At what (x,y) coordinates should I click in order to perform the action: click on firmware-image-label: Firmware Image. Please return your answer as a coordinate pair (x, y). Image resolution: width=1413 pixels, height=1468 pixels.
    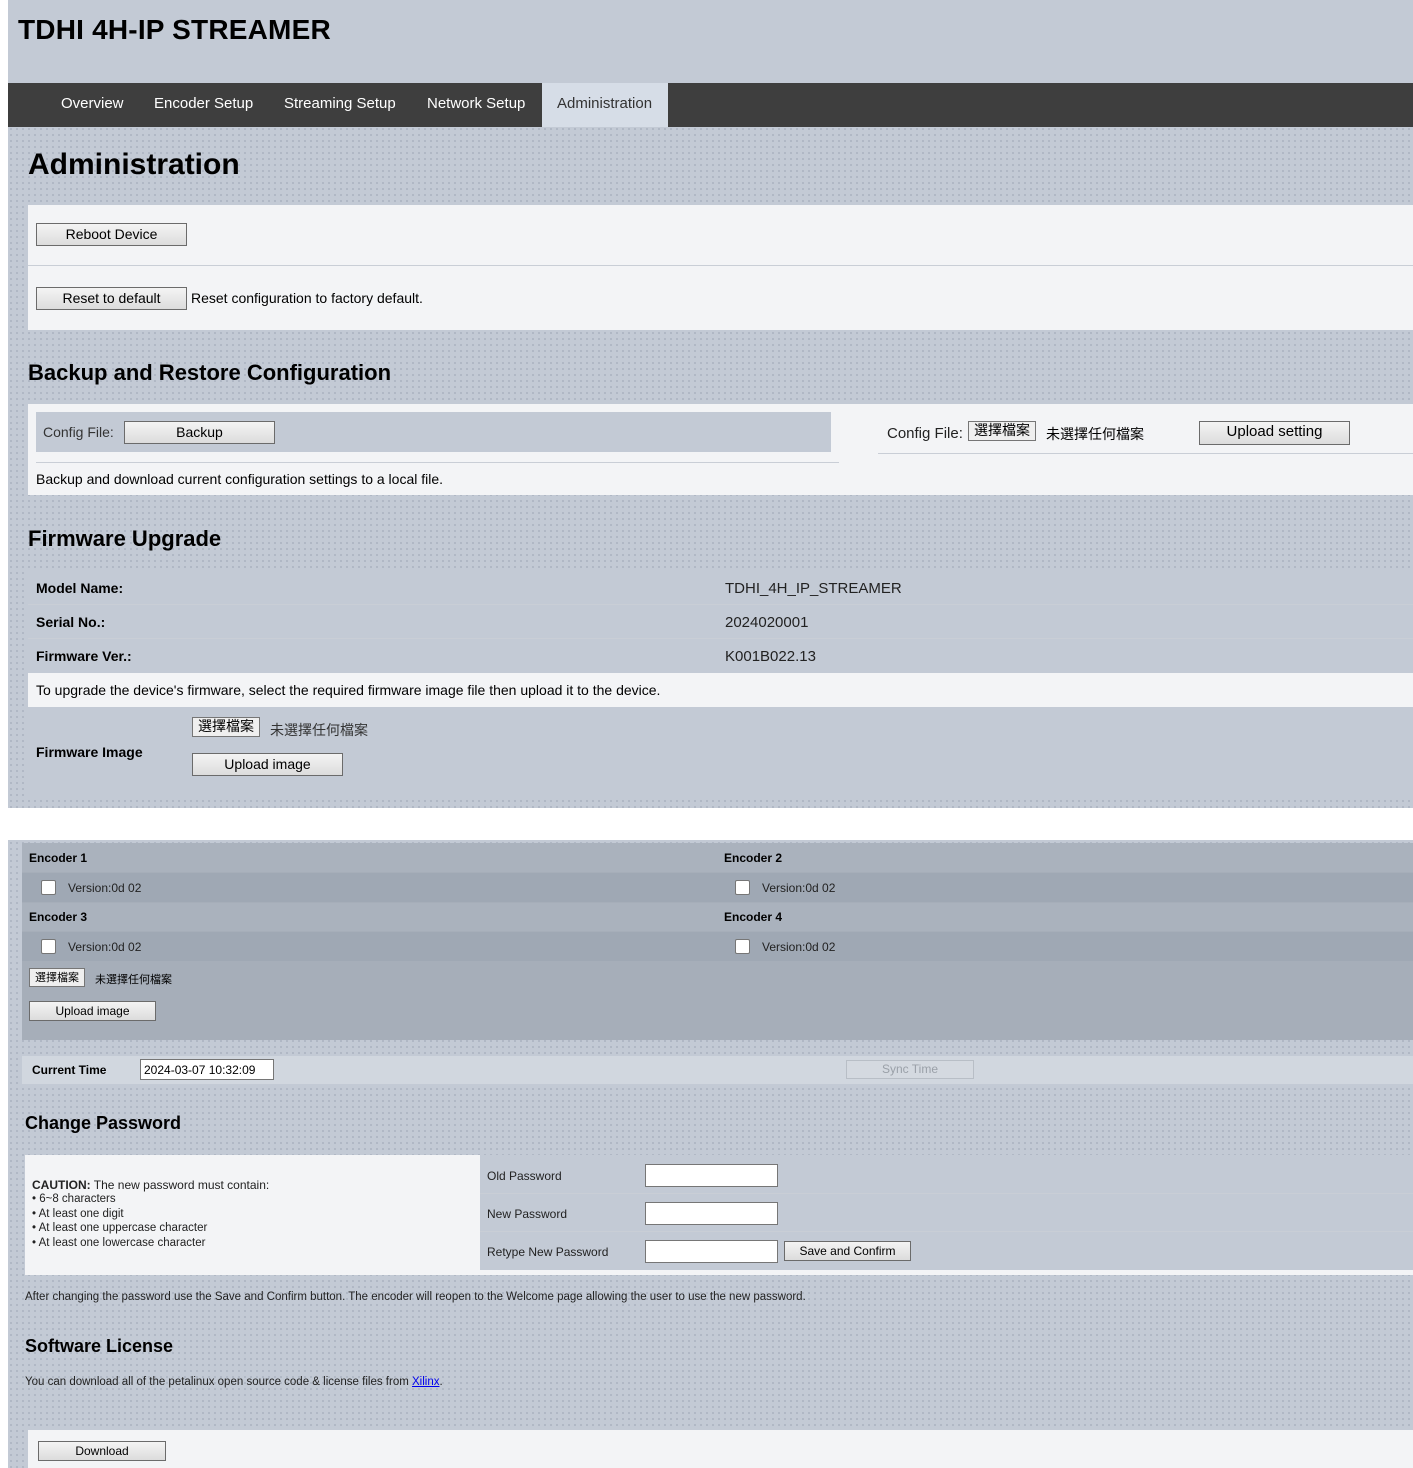
    Looking at the image, I should click on (89, 752).